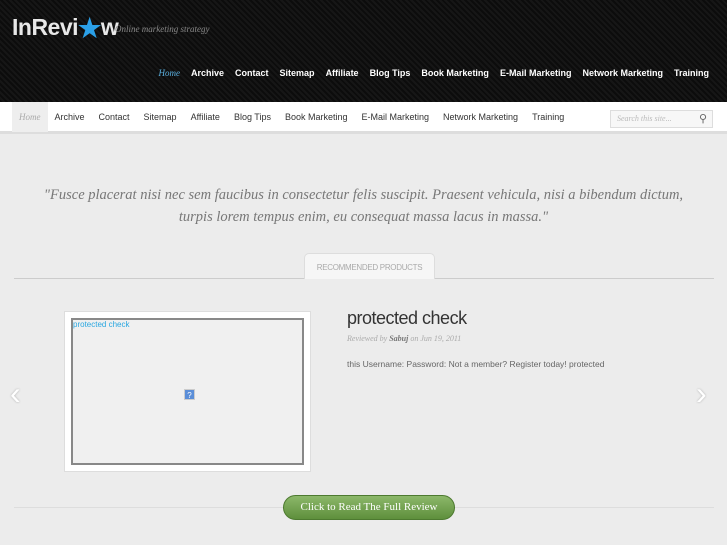 The height and width of the screenshot is (545, 727). I want to click on search-input: Search this site... ⚲, so click(661, 119).